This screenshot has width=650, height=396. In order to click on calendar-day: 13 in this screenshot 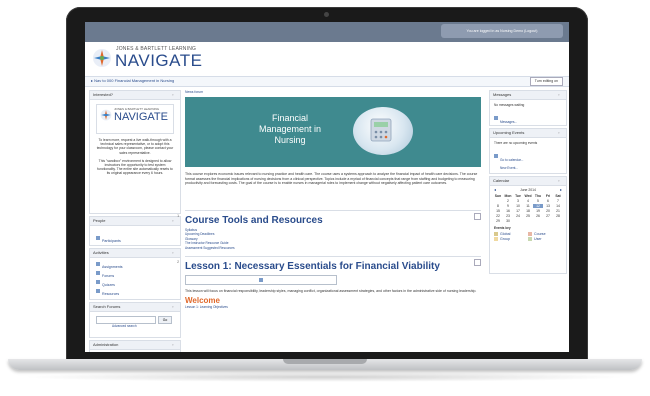, I will do `click(548, 206)`.